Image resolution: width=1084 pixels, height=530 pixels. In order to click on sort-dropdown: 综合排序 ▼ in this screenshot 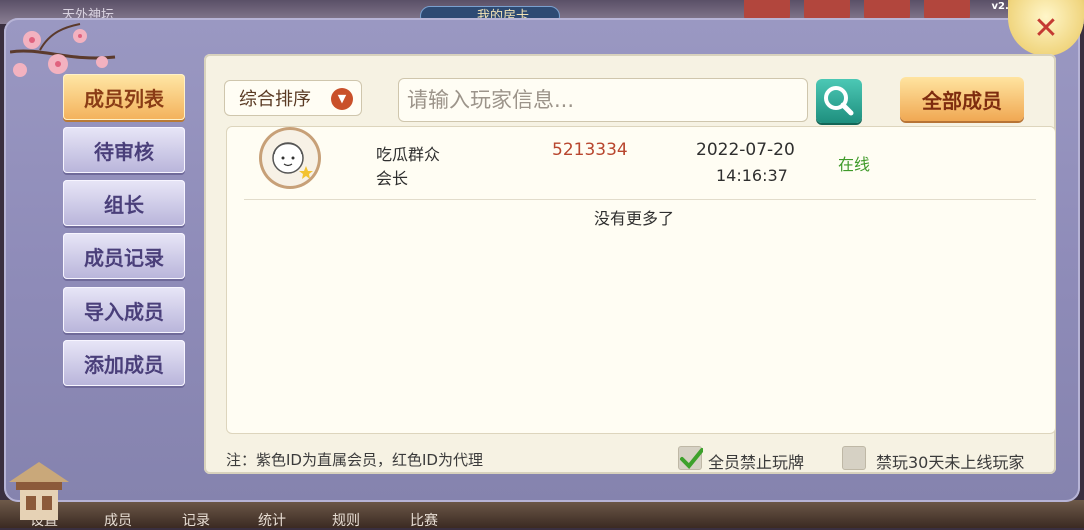, I will do `click(293, 98)`.